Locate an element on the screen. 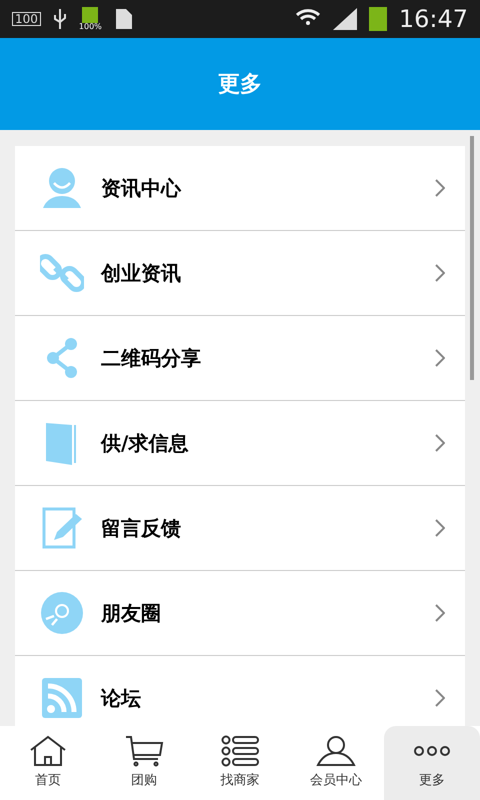  list-icon is located at coordinates (240, 751).